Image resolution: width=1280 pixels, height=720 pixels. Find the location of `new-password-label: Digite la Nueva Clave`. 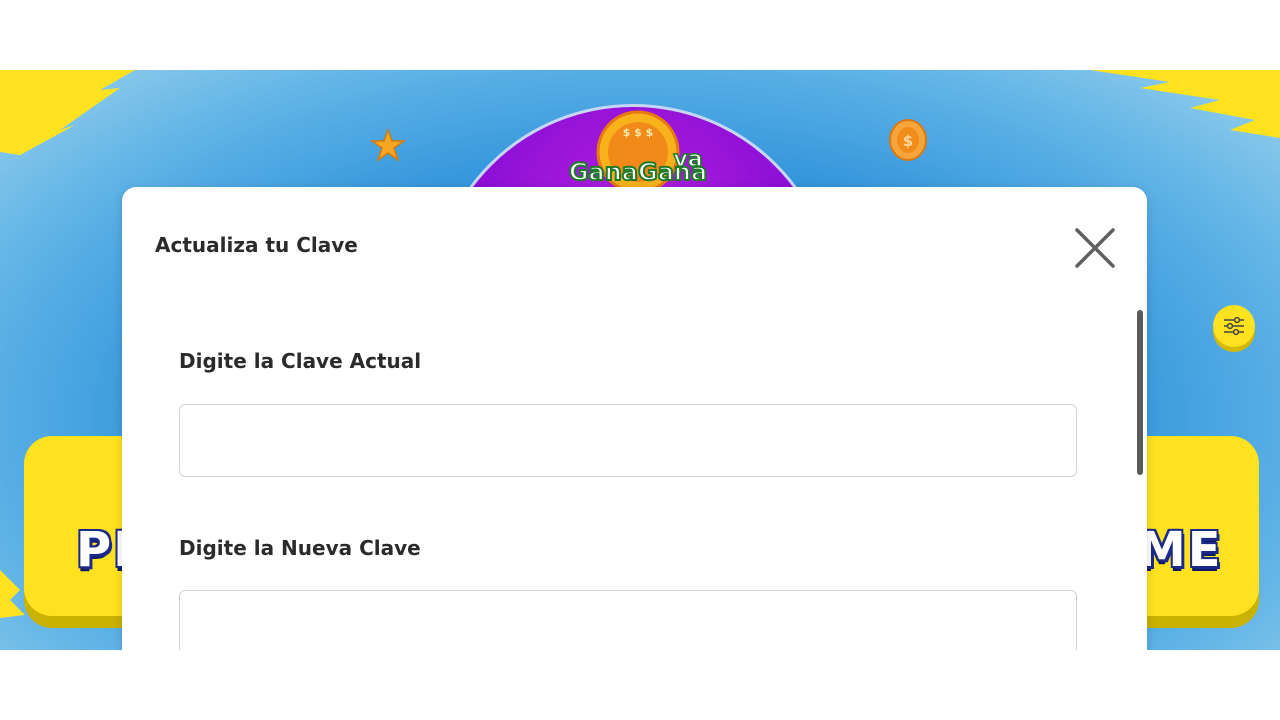

new-password-label: Digite la Nueva Clave is located at coordinates (300, 548).